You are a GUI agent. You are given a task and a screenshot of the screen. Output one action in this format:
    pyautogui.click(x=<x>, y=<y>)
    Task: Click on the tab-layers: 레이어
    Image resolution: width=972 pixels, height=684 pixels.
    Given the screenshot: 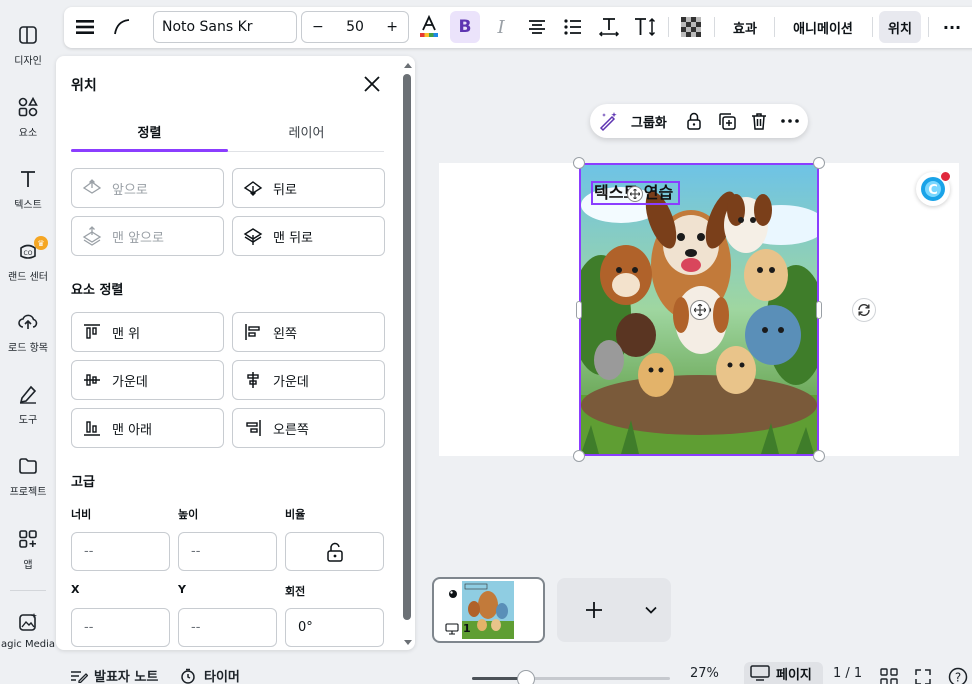 What is the action you would take?
    pyautogui.click(x=306, y=131)
    